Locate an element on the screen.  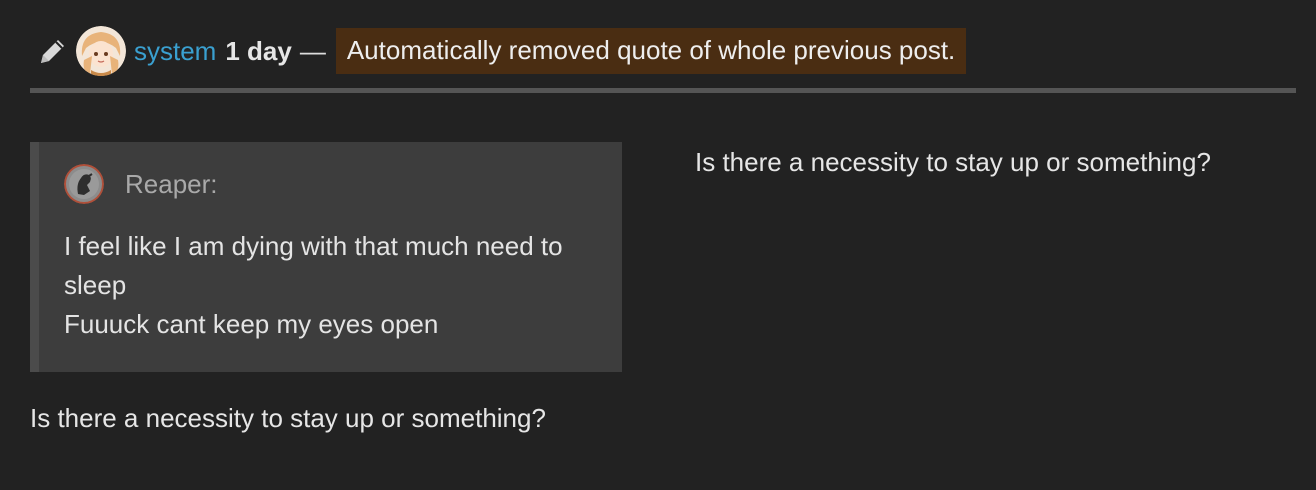
quote-header: Reaper: is located at coordinates (333, 184).